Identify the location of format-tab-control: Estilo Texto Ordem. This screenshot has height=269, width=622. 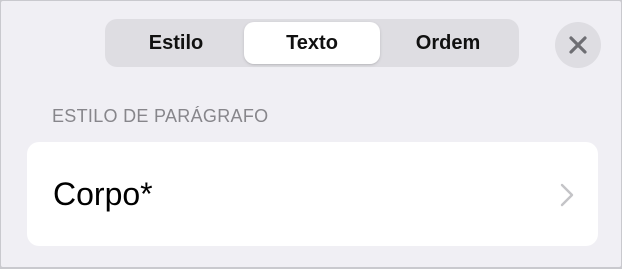
(312, 43).